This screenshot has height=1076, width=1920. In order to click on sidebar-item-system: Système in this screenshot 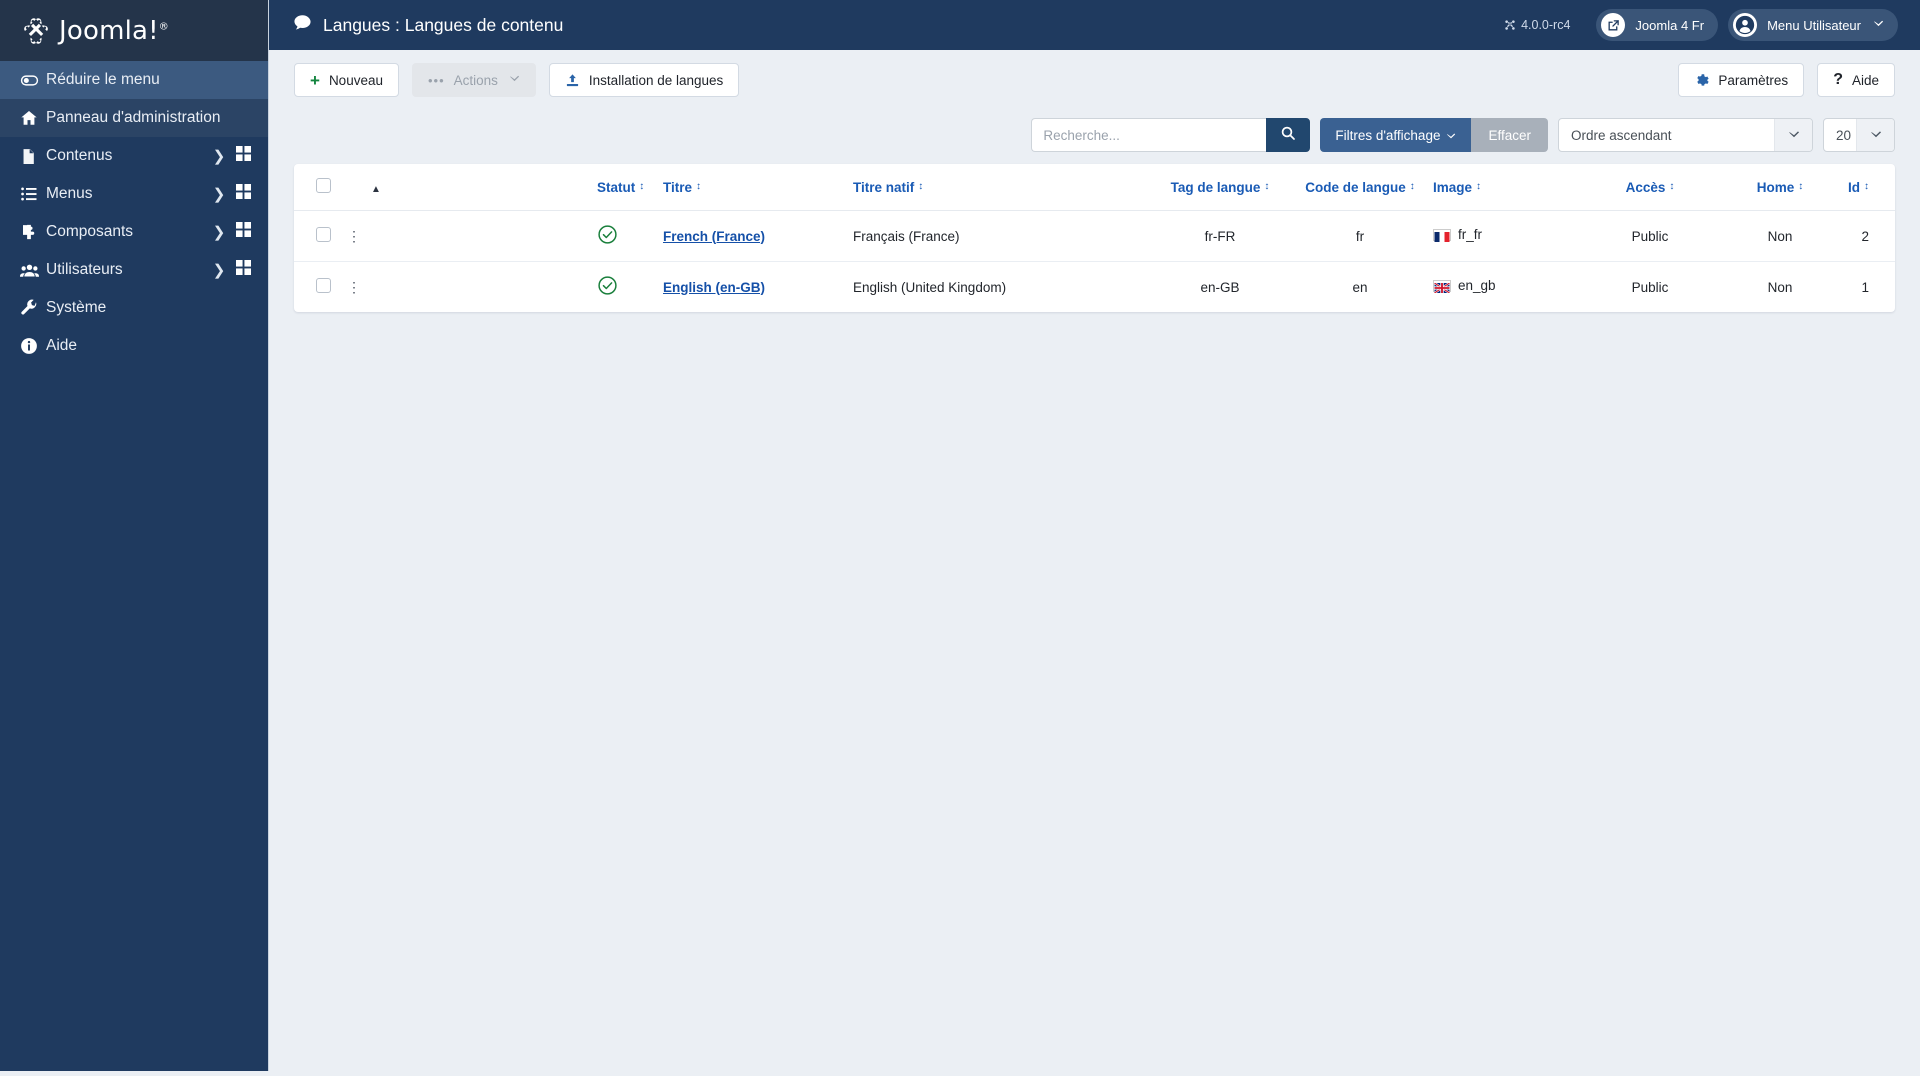, I will do `click(134, 308)`.